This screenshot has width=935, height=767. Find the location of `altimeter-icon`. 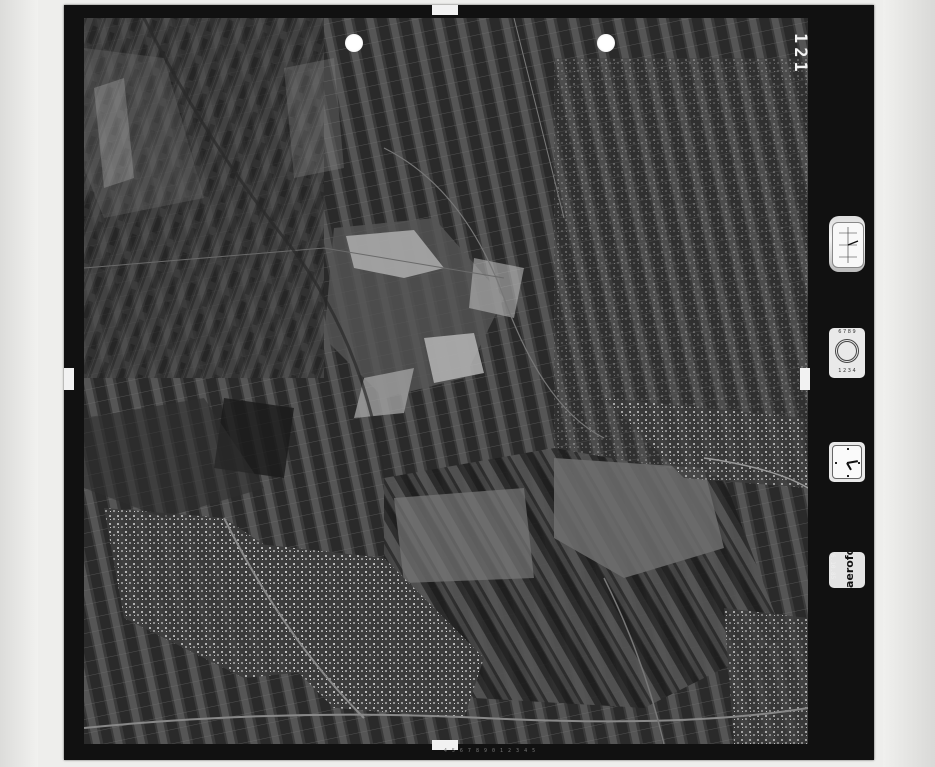

altimeter-icon is located at coordinates (847, 244).